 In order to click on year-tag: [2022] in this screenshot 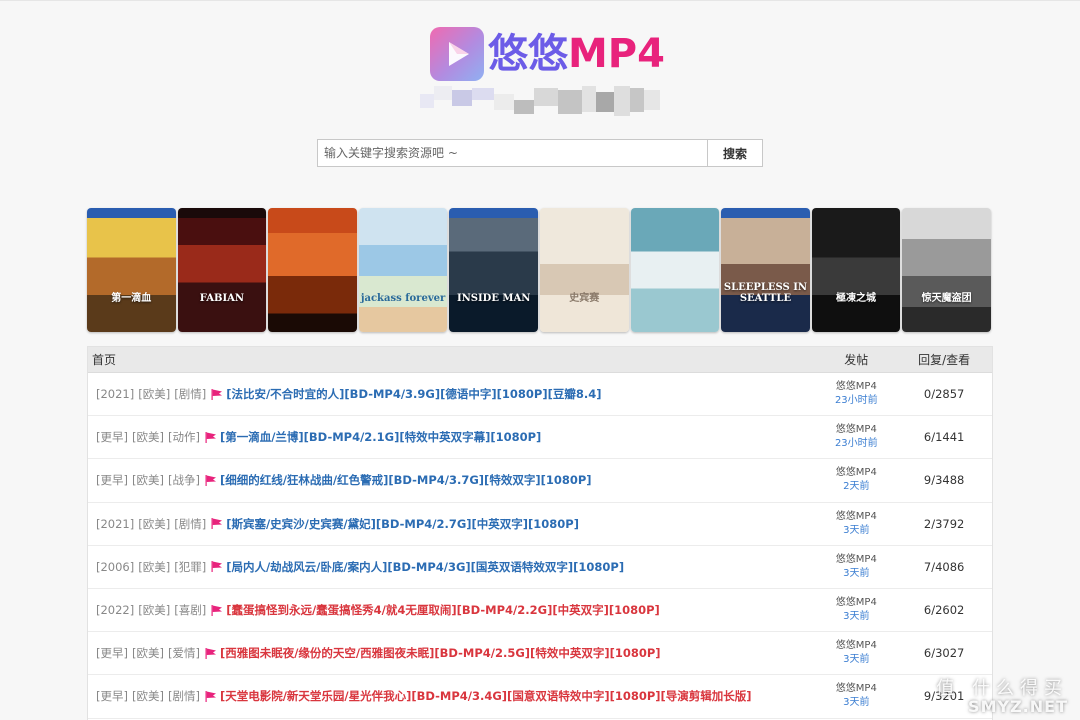, I will do `click(115, 610)`.